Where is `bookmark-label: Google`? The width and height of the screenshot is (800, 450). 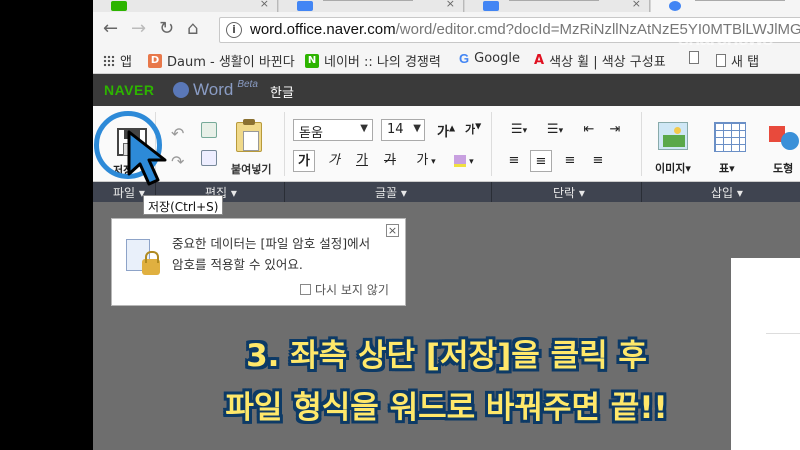
bookmark-label: Google is located at coordinates (497, 58).